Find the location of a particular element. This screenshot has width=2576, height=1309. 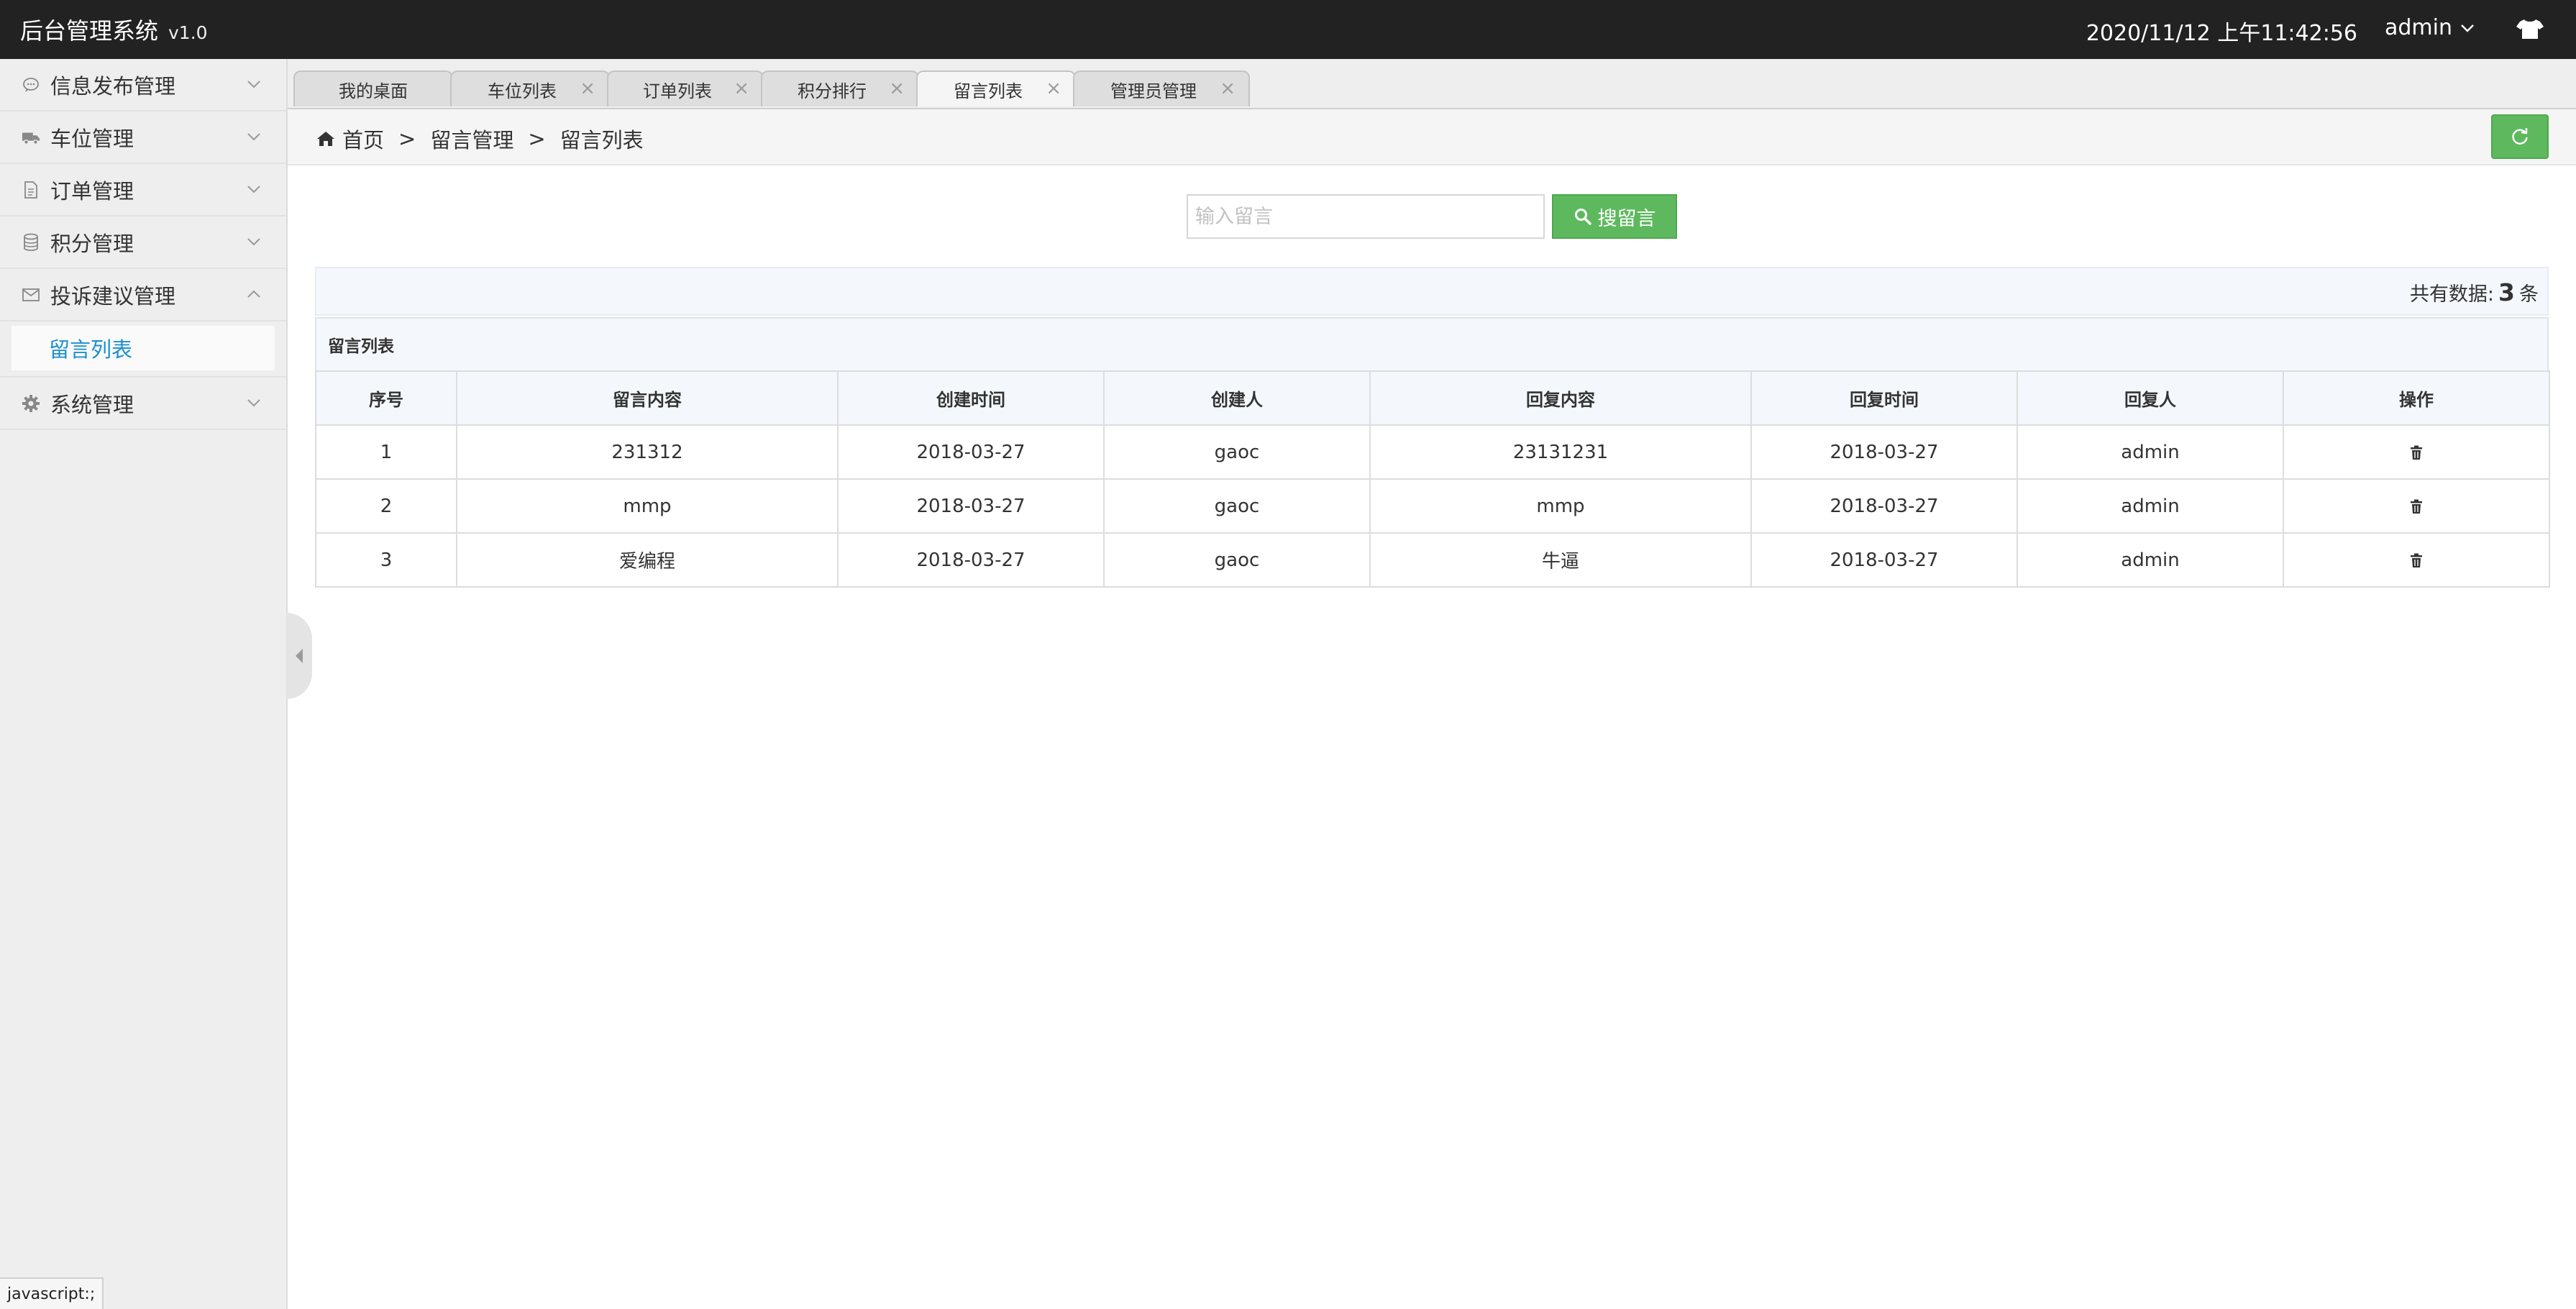

user-menu: admin is located at coordinates (2430, 27).